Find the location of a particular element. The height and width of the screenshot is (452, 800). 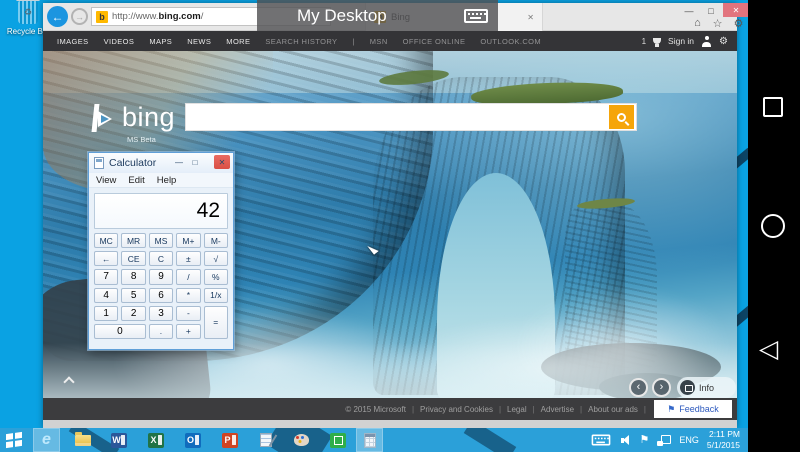

taskbar-notepad-button is located at coordinates (265, 440).